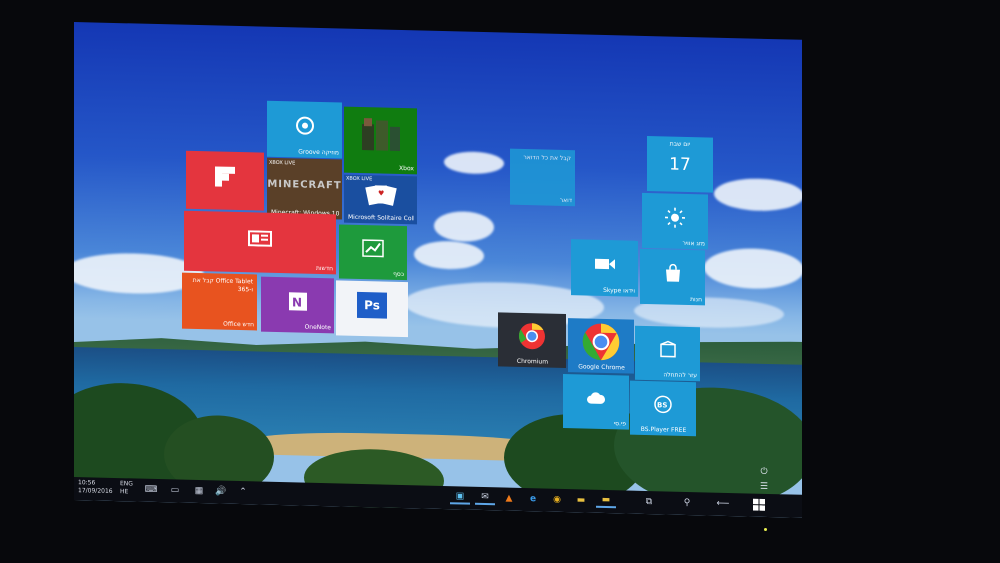 The image size is (1000, 563). I want to click on clock-date: 17/09/2016, so click(95, 491).